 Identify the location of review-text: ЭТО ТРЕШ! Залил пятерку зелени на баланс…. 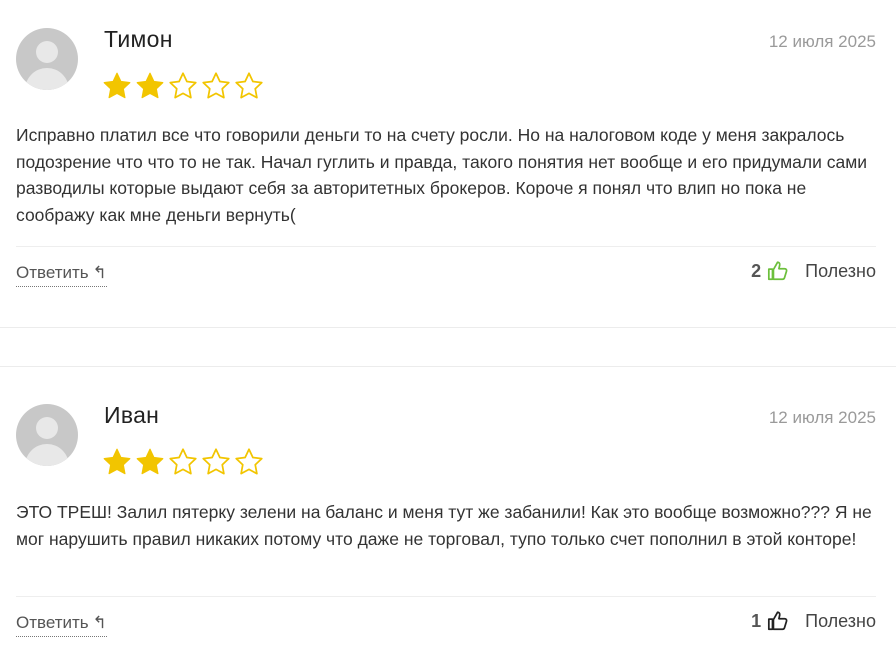
(444, 525).